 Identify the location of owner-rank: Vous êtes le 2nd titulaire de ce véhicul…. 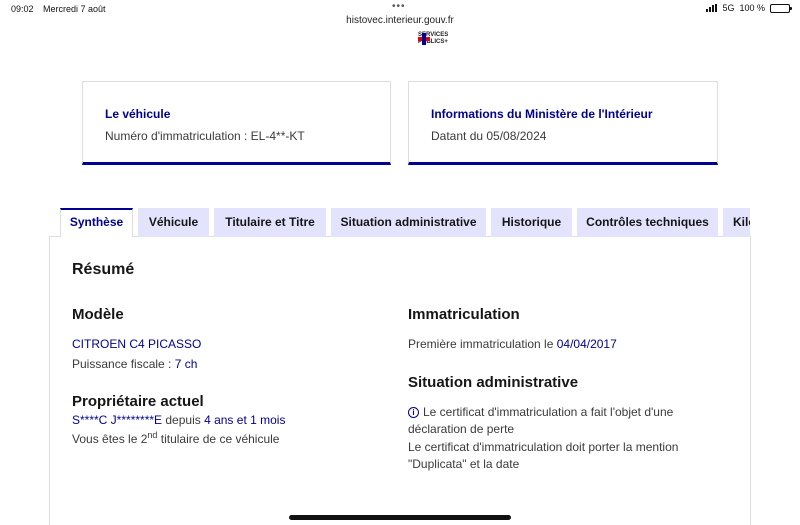
(175, 438).